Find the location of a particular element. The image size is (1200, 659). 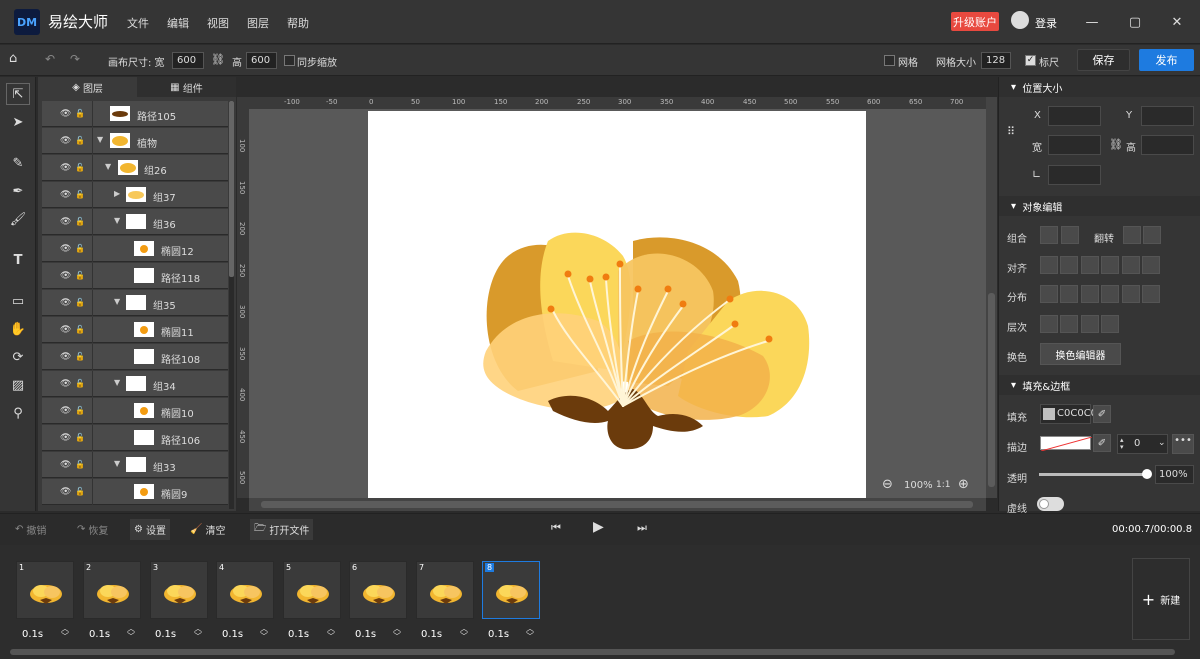

x-input is located at coordinates (1074, 116).